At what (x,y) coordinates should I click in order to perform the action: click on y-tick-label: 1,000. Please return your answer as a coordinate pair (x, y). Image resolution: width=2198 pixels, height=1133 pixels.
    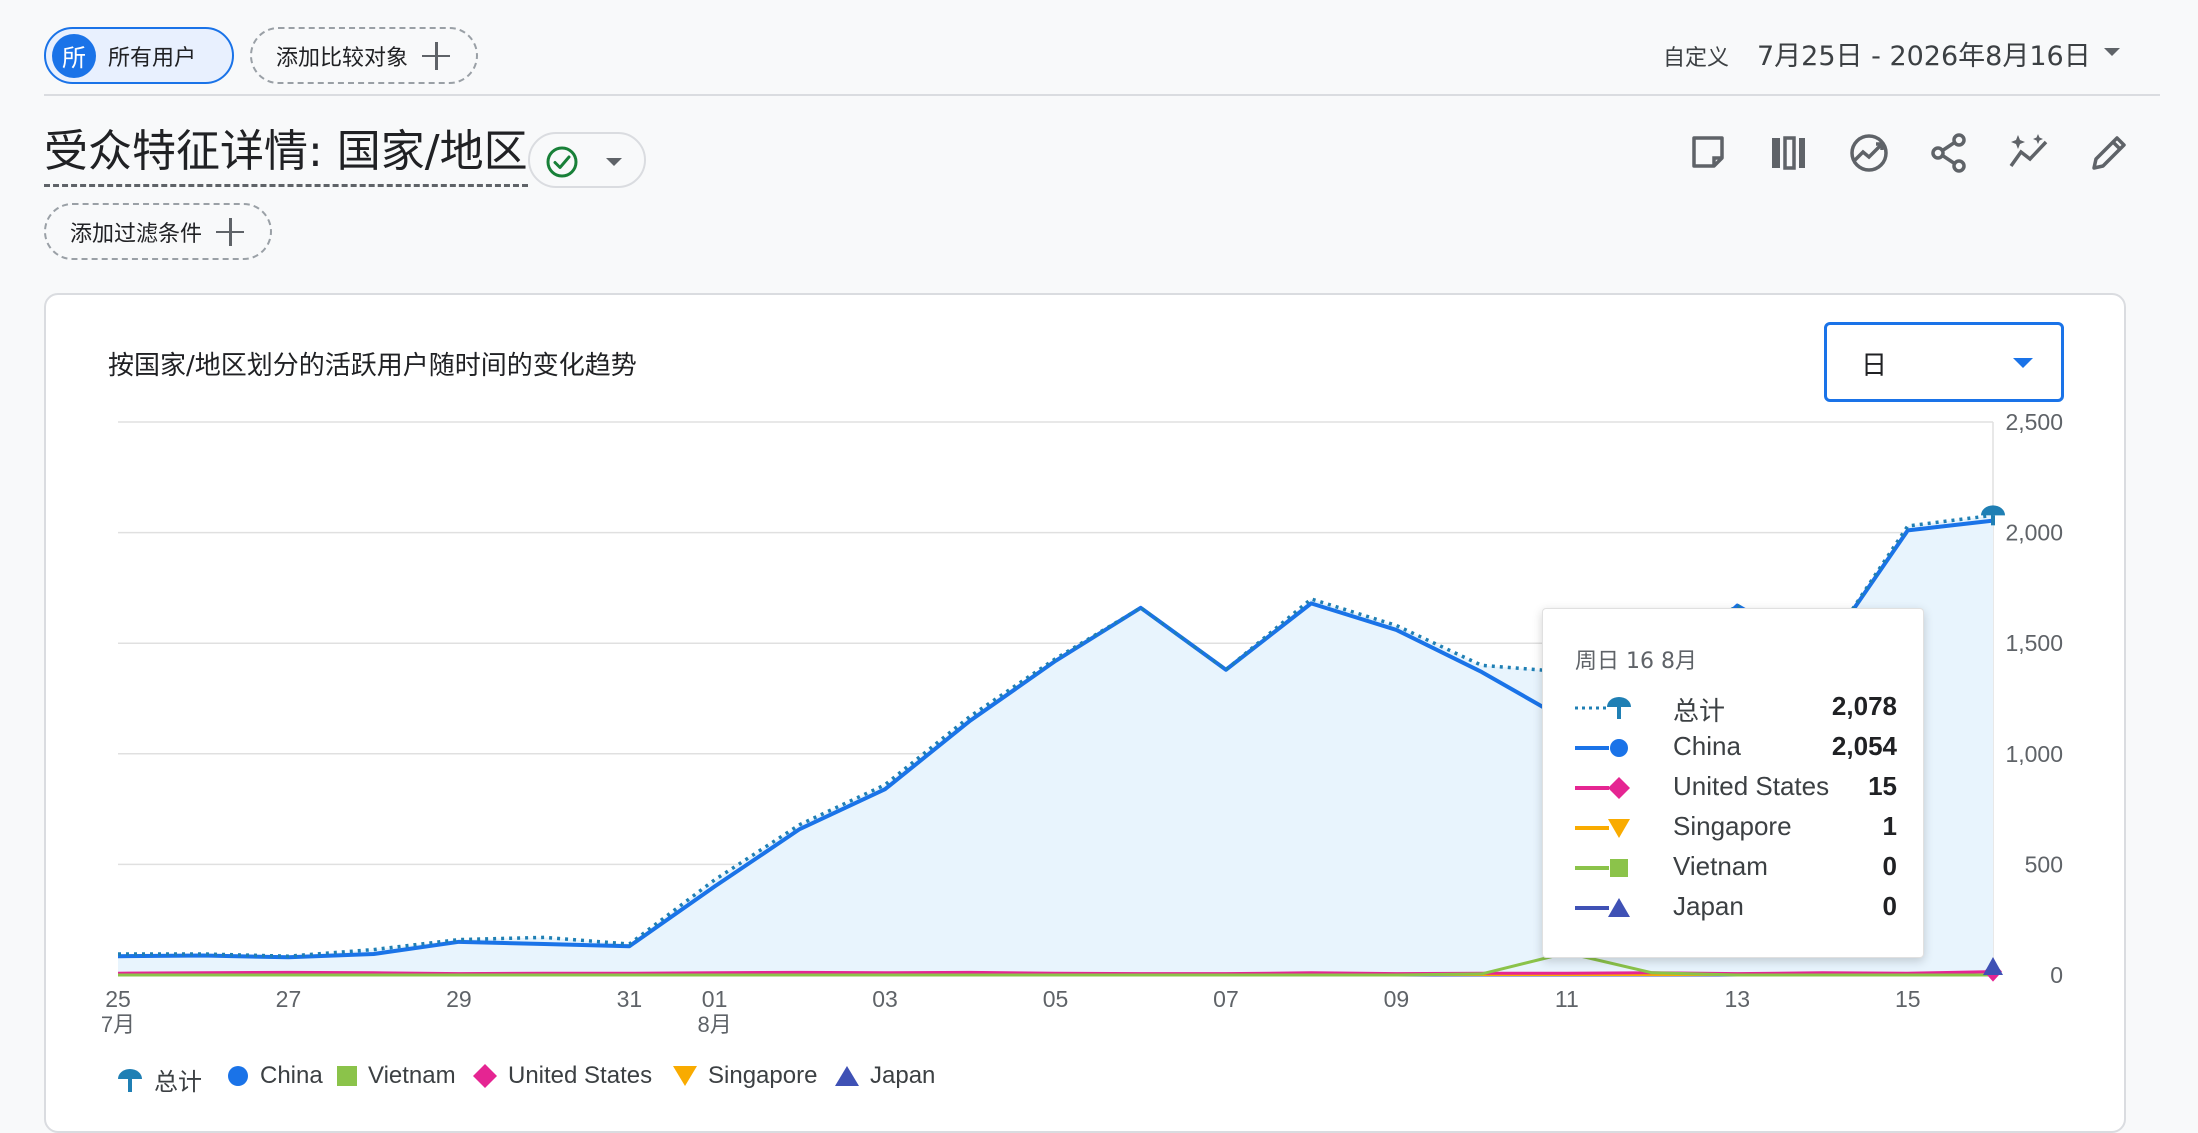
    Looking at the image, I should click on (2034, 754).